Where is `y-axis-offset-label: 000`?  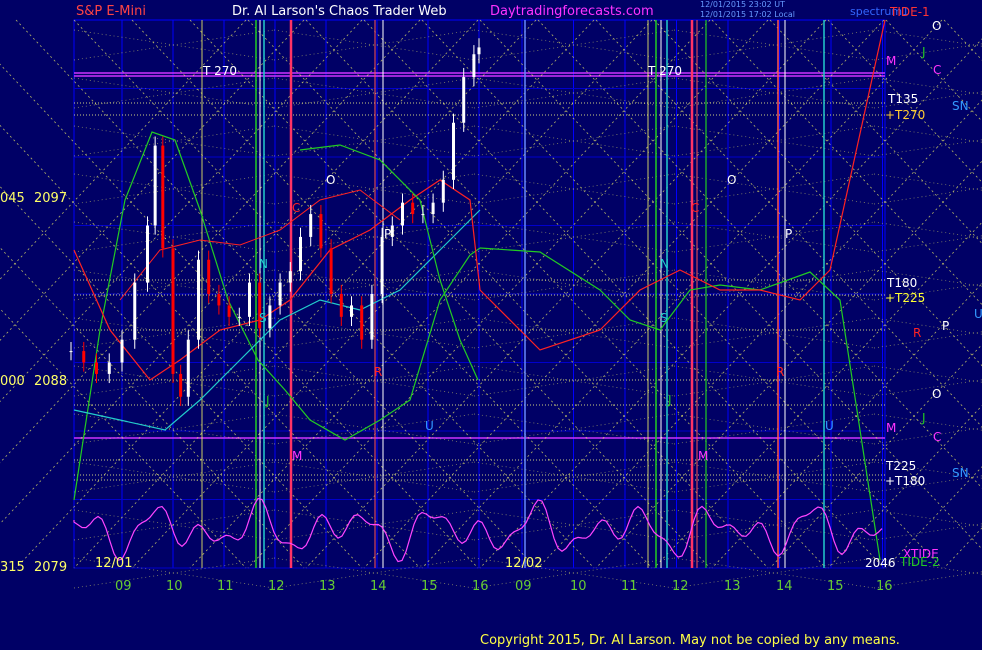
y-axis-offset-label: 000 is located at coordinates (12, 381).